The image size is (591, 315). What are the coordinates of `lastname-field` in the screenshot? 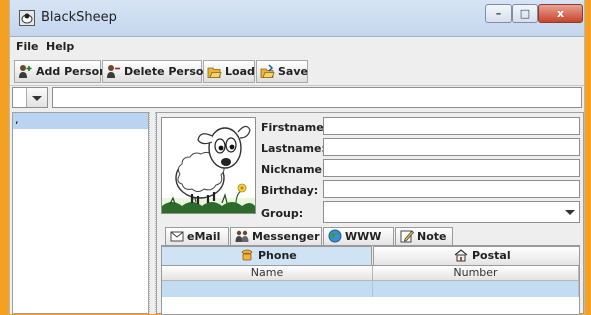 It's located at (451, 147).